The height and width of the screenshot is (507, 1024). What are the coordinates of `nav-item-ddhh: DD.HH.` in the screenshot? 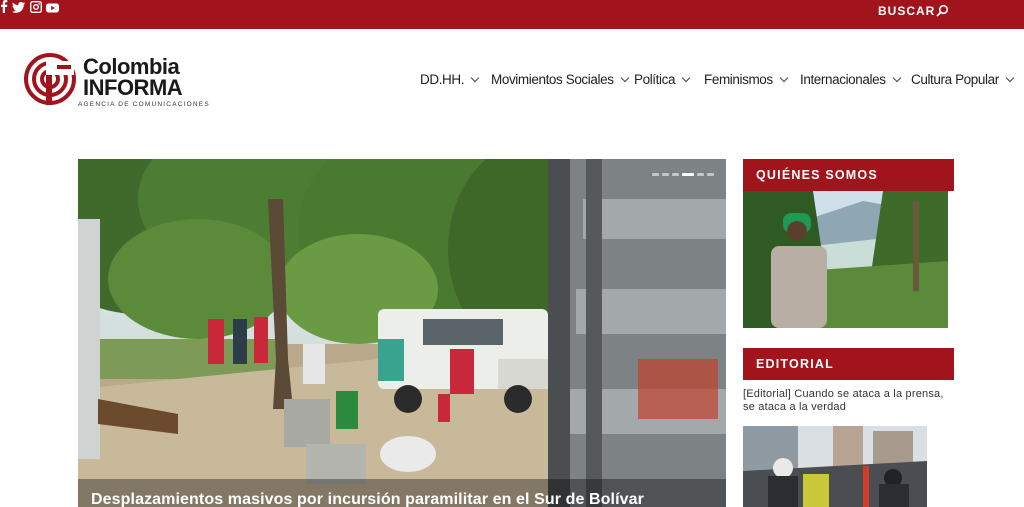 It's located at (450, 79).